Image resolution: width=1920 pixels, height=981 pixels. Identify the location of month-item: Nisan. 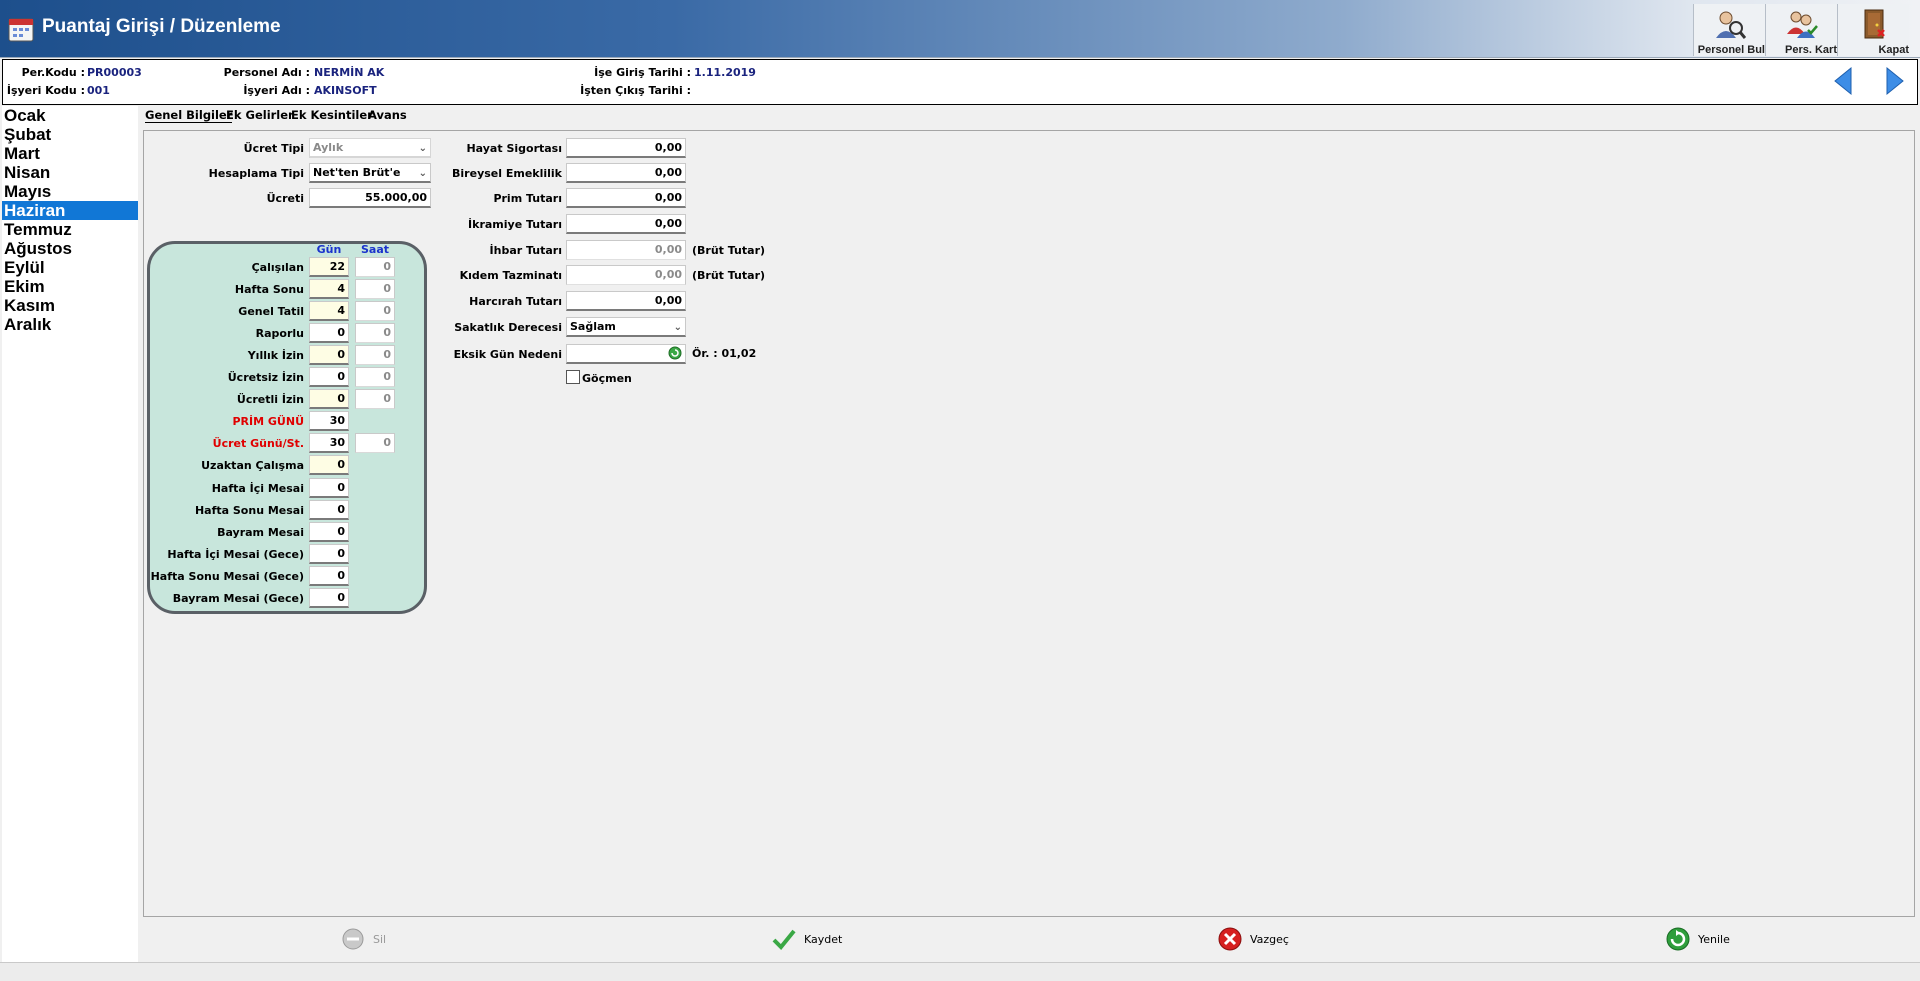
(70, 172).